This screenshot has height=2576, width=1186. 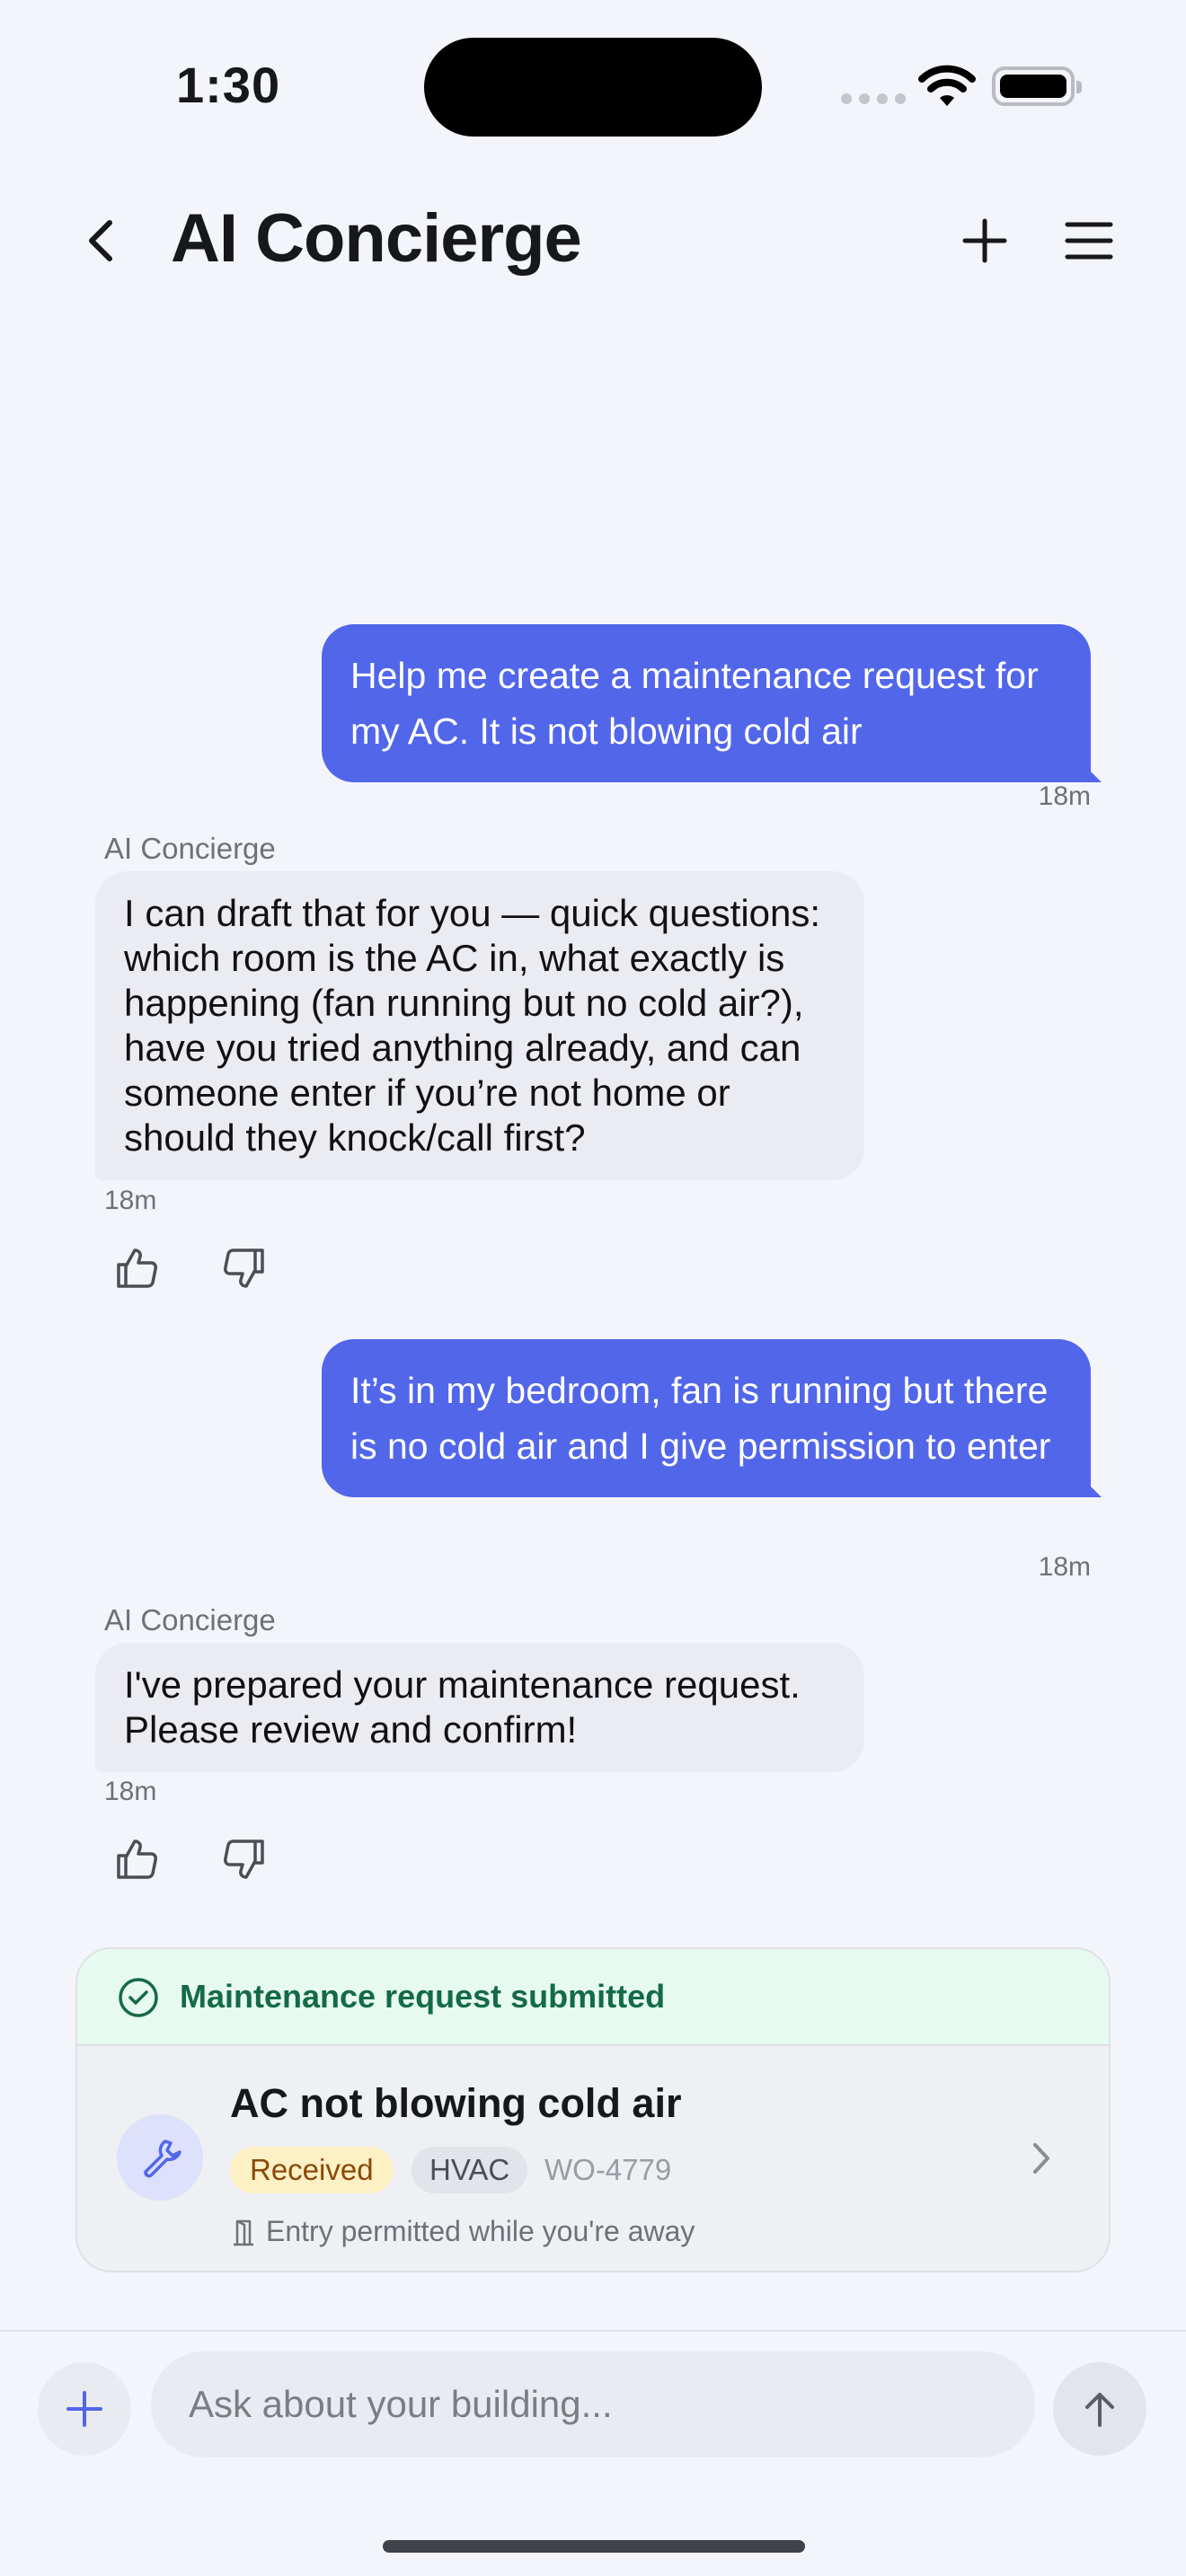 What do you see at coordinates (312, 2170) in the screenshot?
I see `status-badge: Received` at bounding box center [312, 2170].